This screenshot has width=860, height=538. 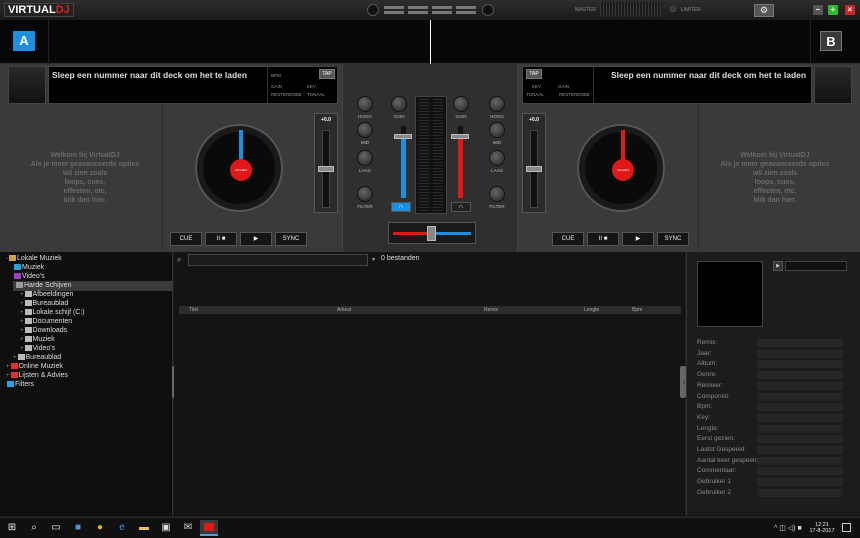 I want to click on taskbar-clock: 12:21 17-8-2017, so click(x=822, y=528).